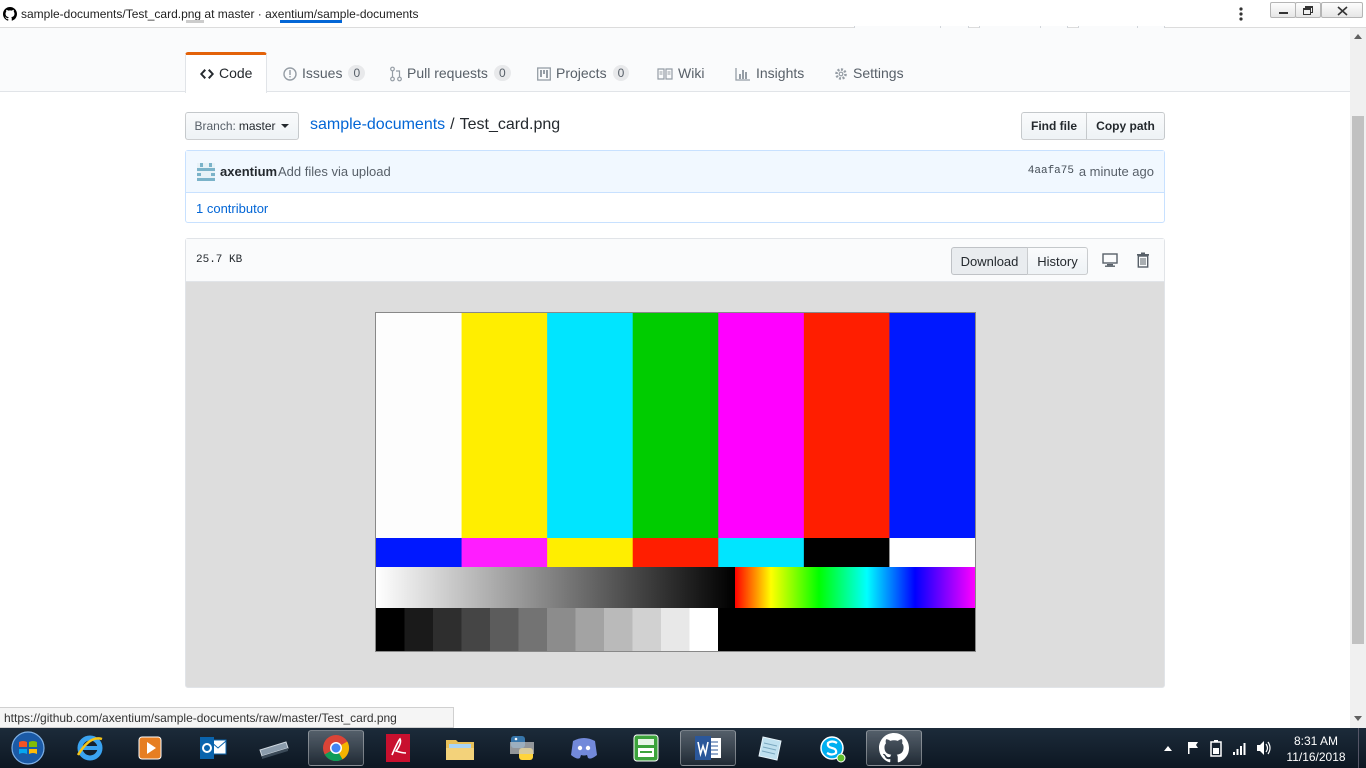  Describe the element at coordinates (1283, 10) in the screenshot. I see `minimize-button` at that location.